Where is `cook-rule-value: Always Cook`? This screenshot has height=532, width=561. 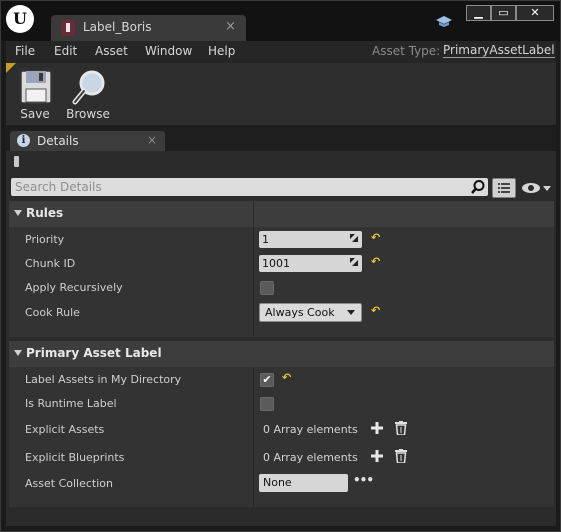 cook-rule-value: Always Cook is located at coordinates (300, 312).